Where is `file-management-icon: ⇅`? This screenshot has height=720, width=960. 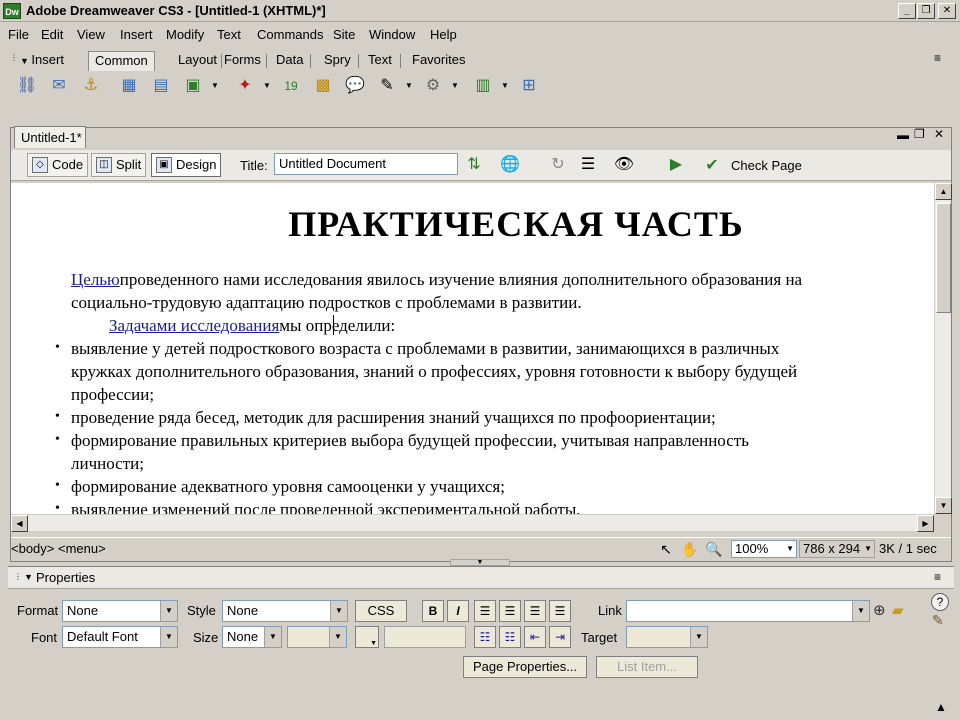 file-management-icon: ⇅ is located at coordinates (474, 165).